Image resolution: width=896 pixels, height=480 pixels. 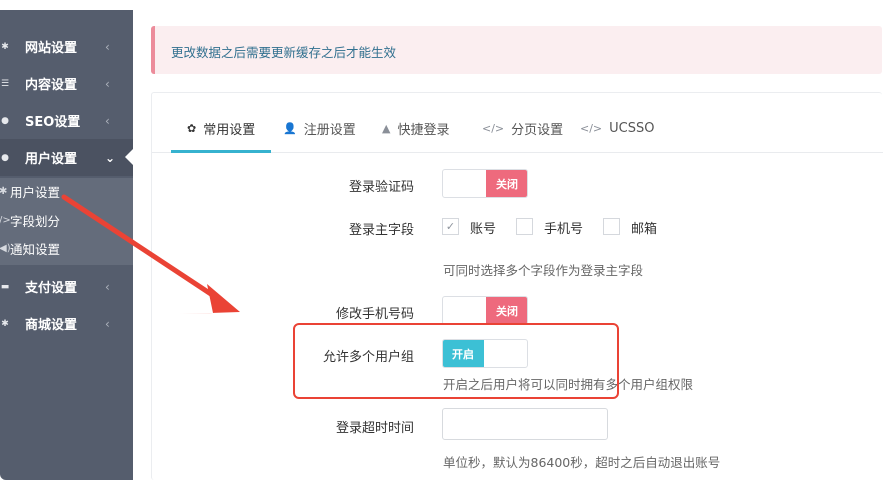 I want to click on tab-register-settings: 👤 注册设置, so click(x=319, y=128).